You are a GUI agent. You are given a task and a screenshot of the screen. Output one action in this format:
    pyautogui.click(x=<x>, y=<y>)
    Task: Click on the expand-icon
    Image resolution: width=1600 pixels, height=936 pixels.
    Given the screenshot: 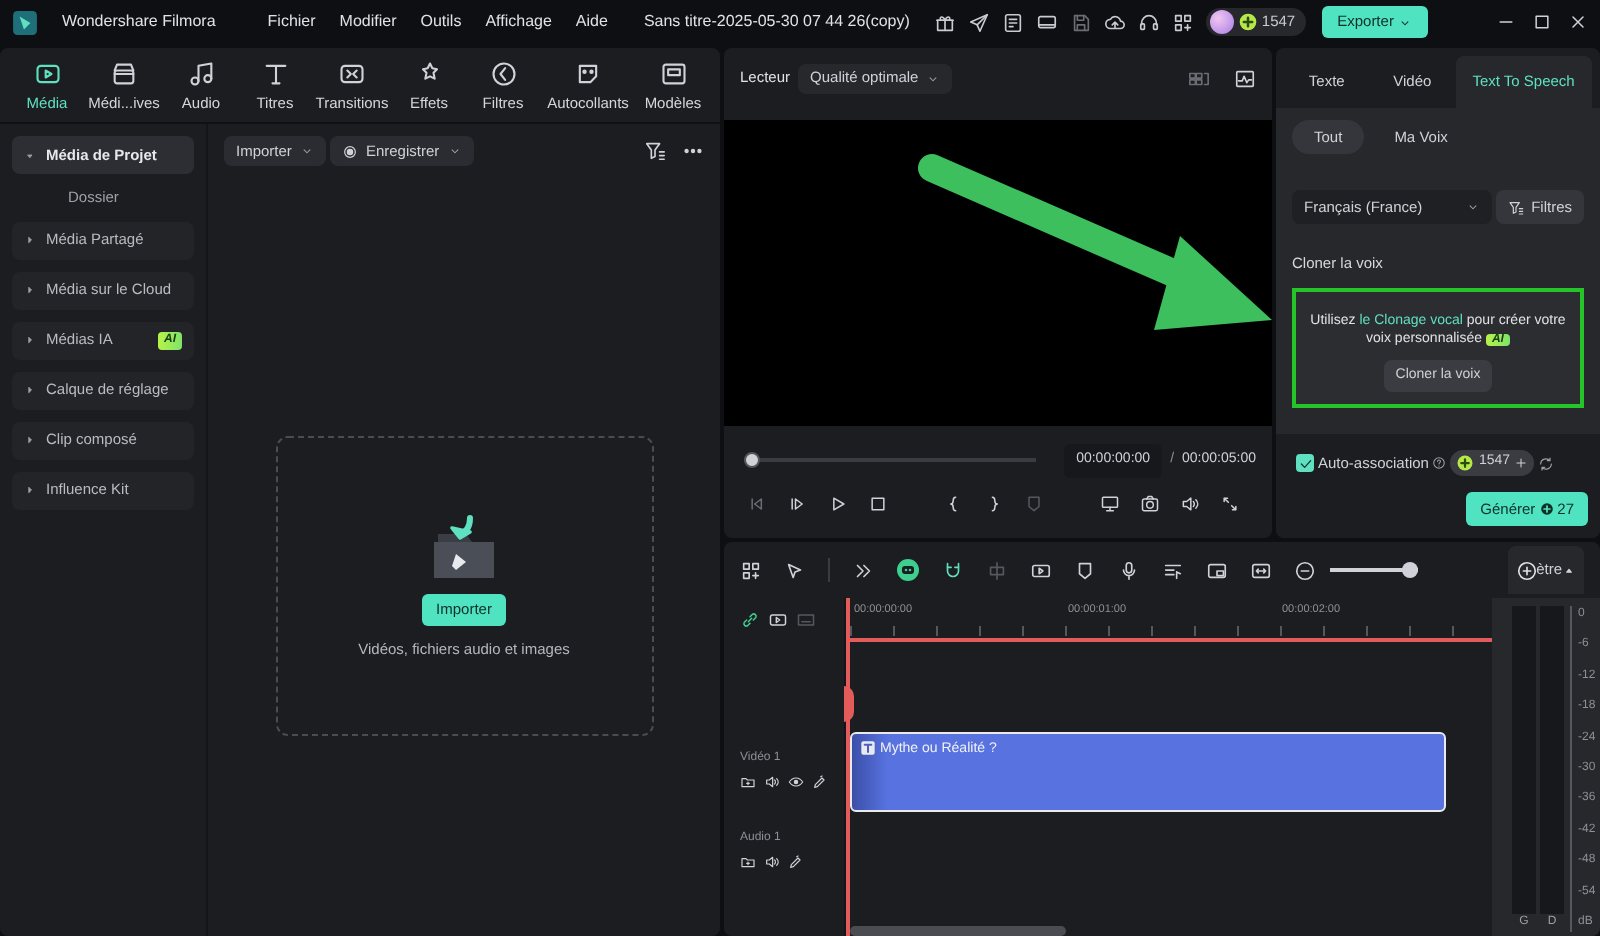 What is the action you would take?
    pyautogui.click(x=863, y=570)
    